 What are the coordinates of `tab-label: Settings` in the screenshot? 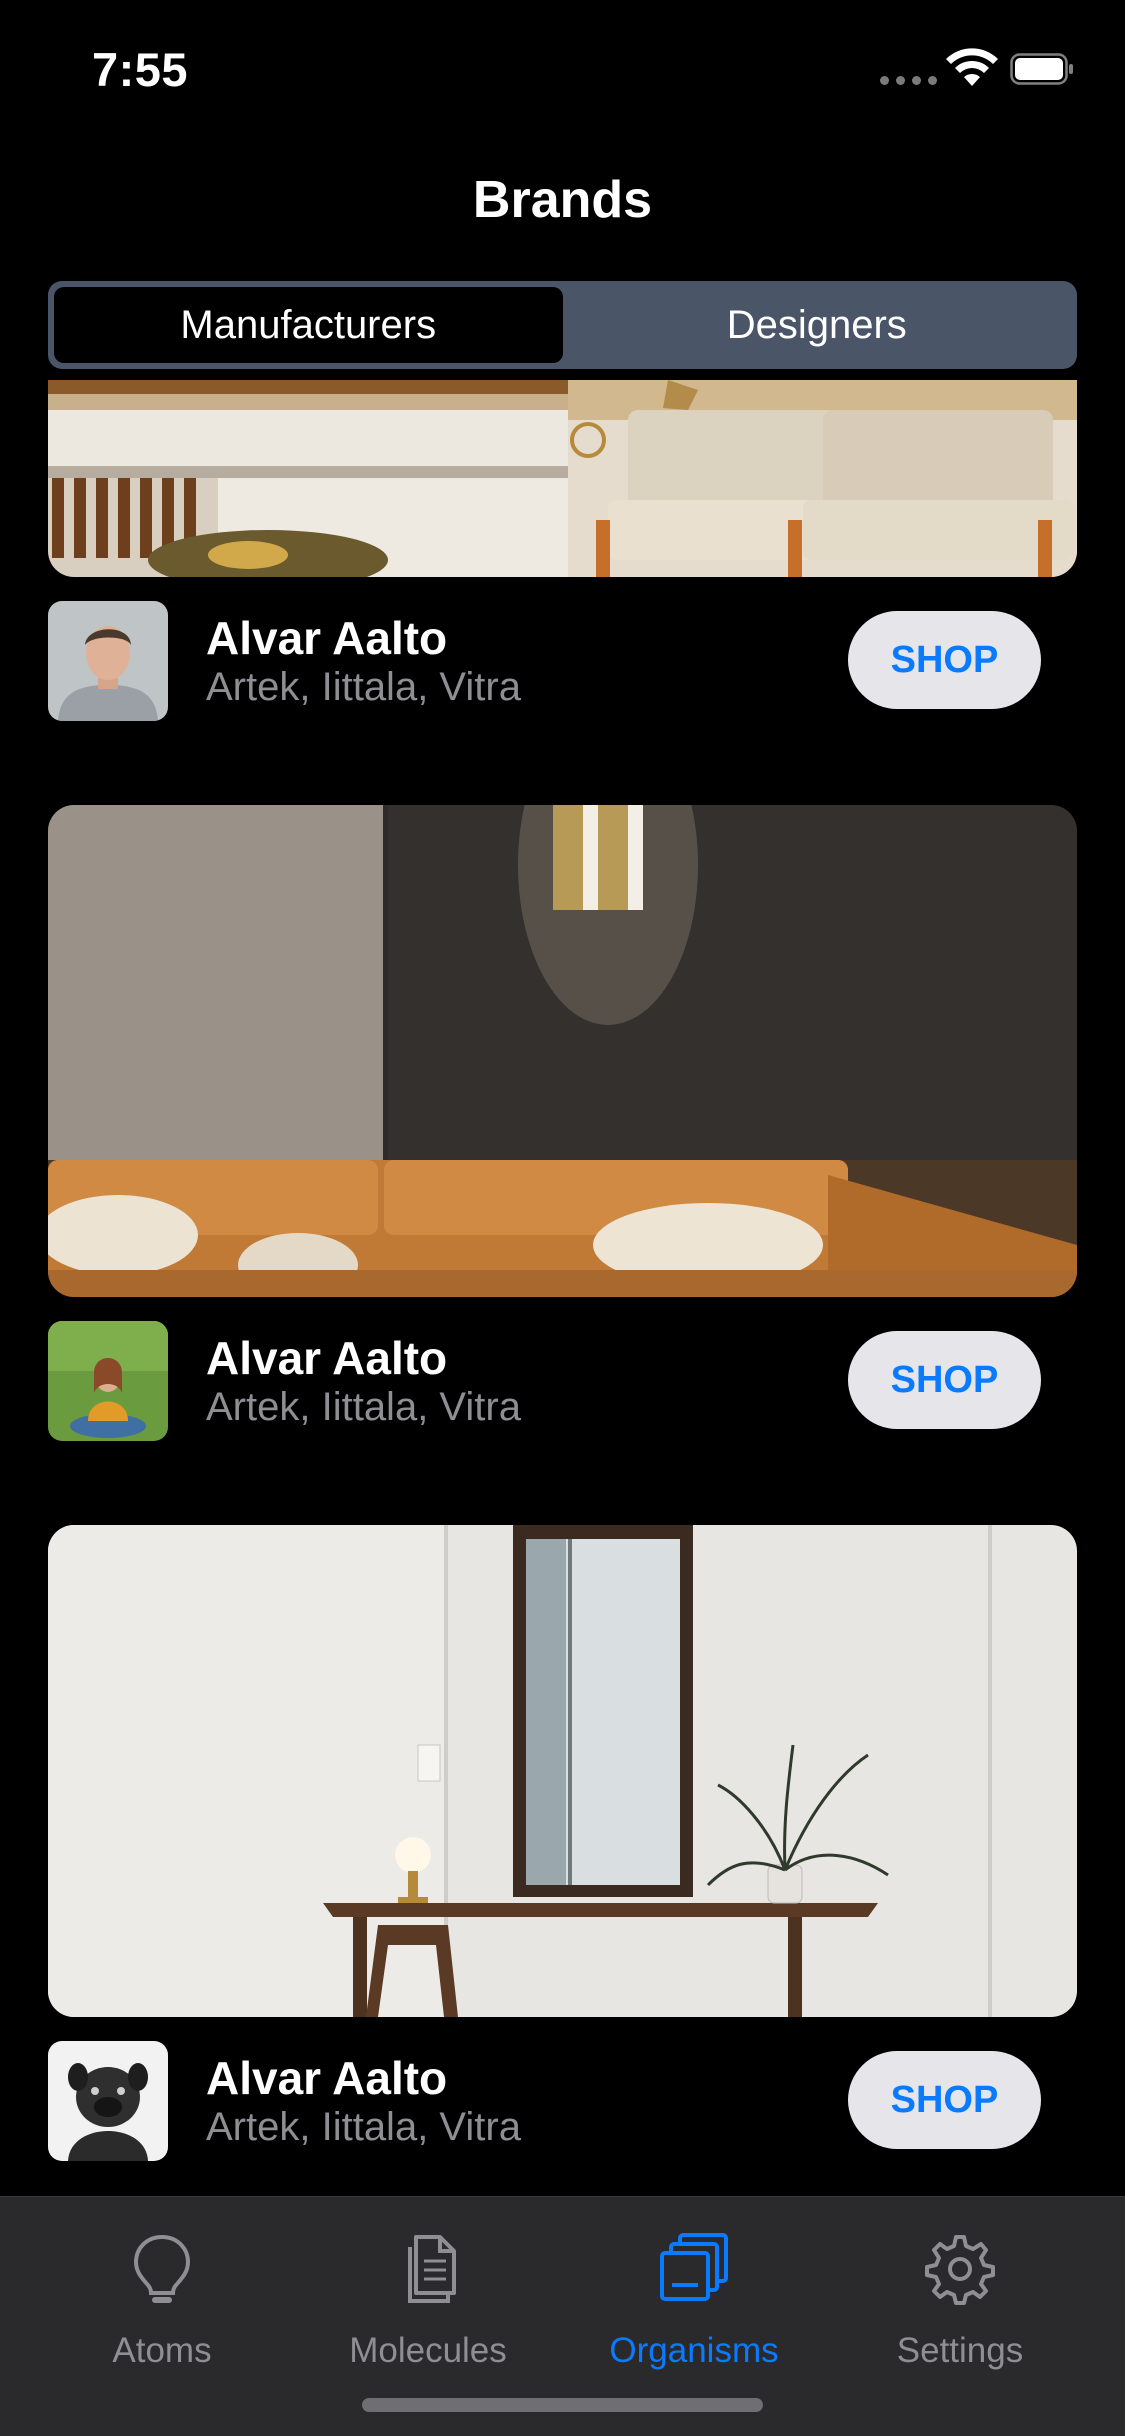 It's located at (960, 2350).